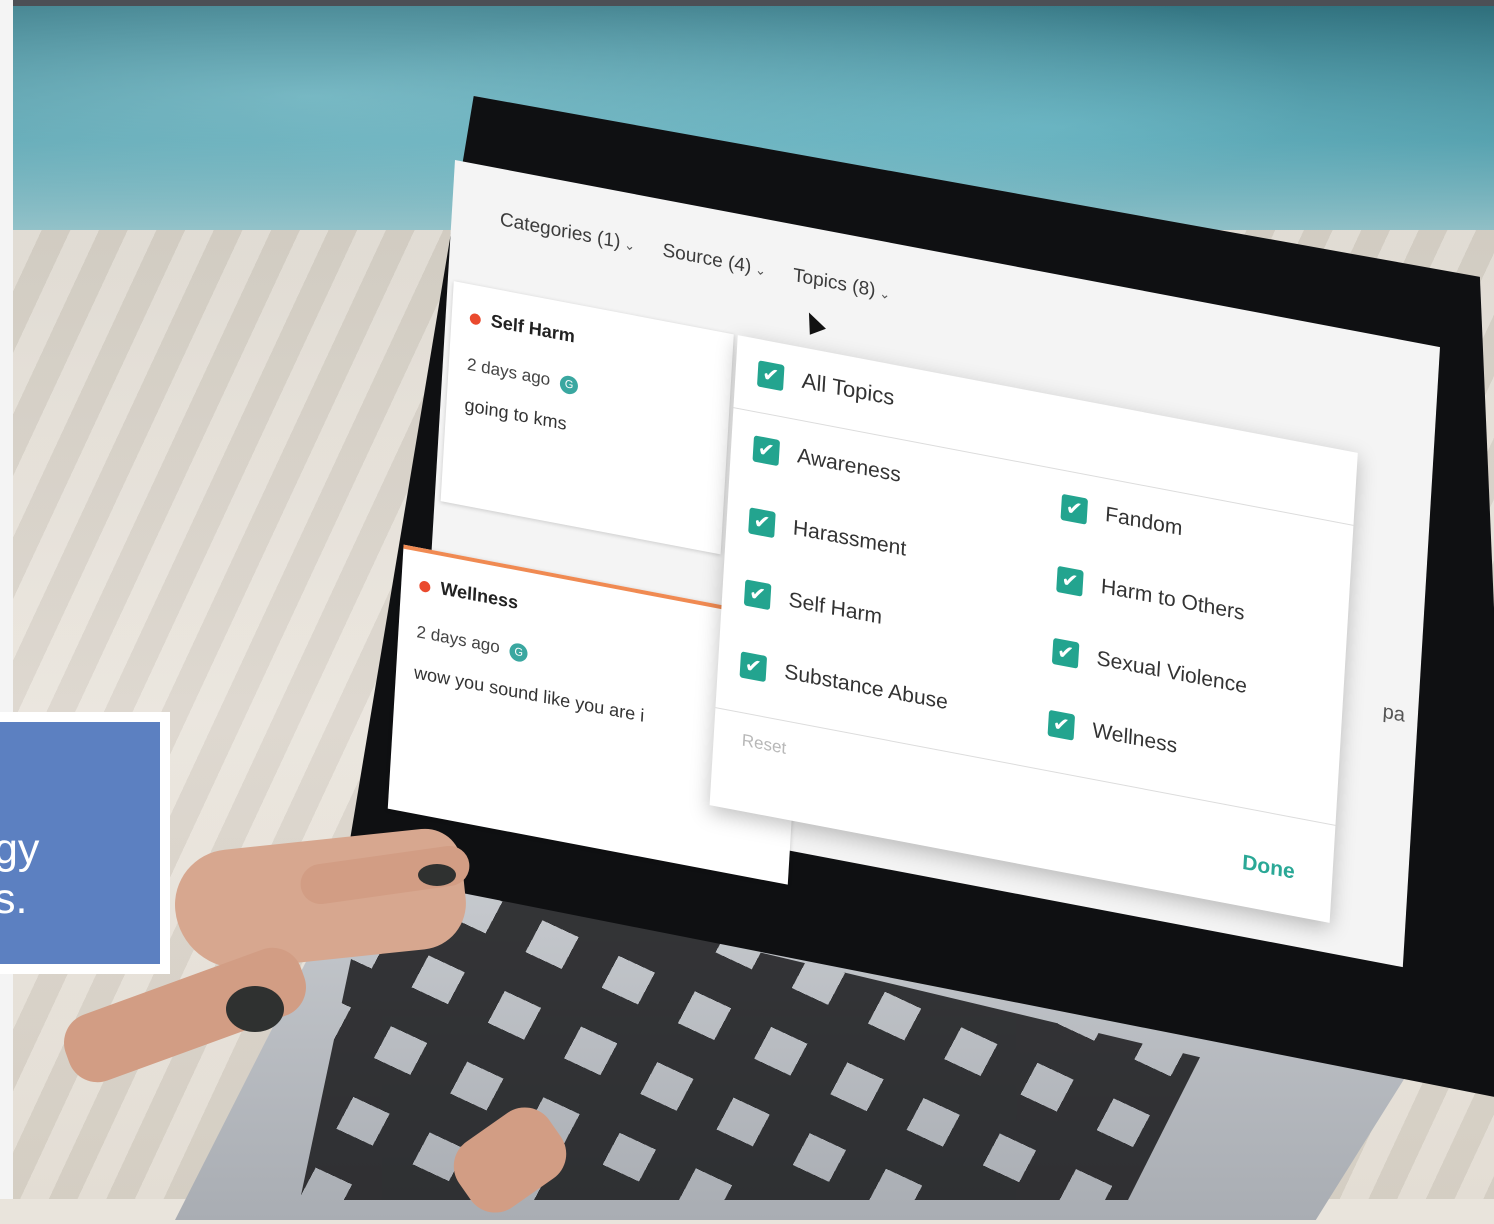 The image size is (1494, 1224). I want to click on all-topics-option: ✔ All Topics, so click(825, 385).